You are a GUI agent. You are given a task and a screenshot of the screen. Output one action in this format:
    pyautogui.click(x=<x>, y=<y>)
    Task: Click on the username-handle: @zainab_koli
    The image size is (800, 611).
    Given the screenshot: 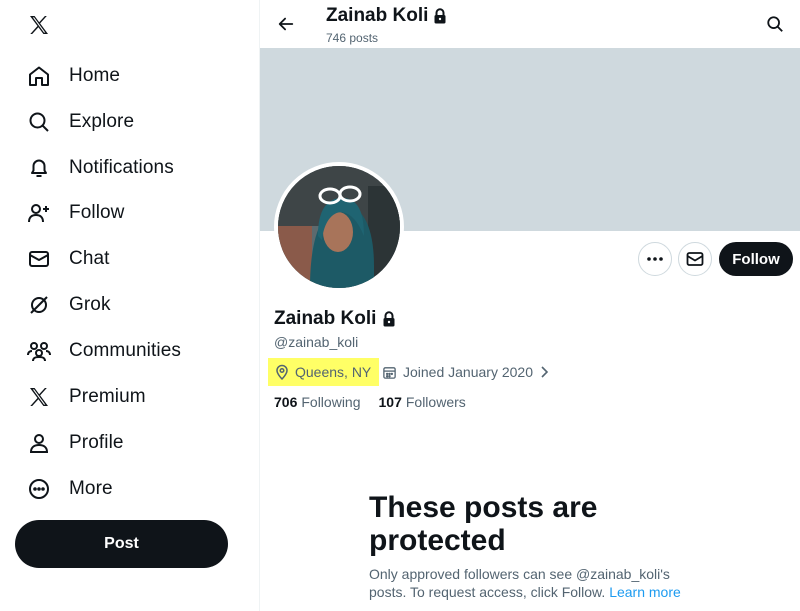 What is the action you would take?
    pyautogui.click(x=316, y=342)
    